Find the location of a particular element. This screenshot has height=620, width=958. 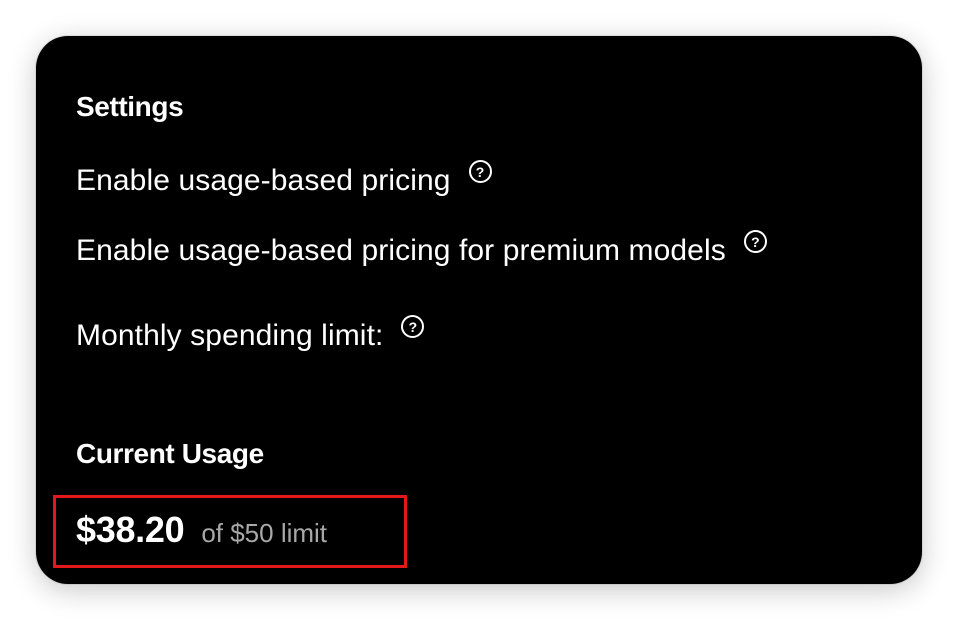

setting-row-usage-based-pricing: Enable usage-based pricing ? is located at coordinates (284, 178).